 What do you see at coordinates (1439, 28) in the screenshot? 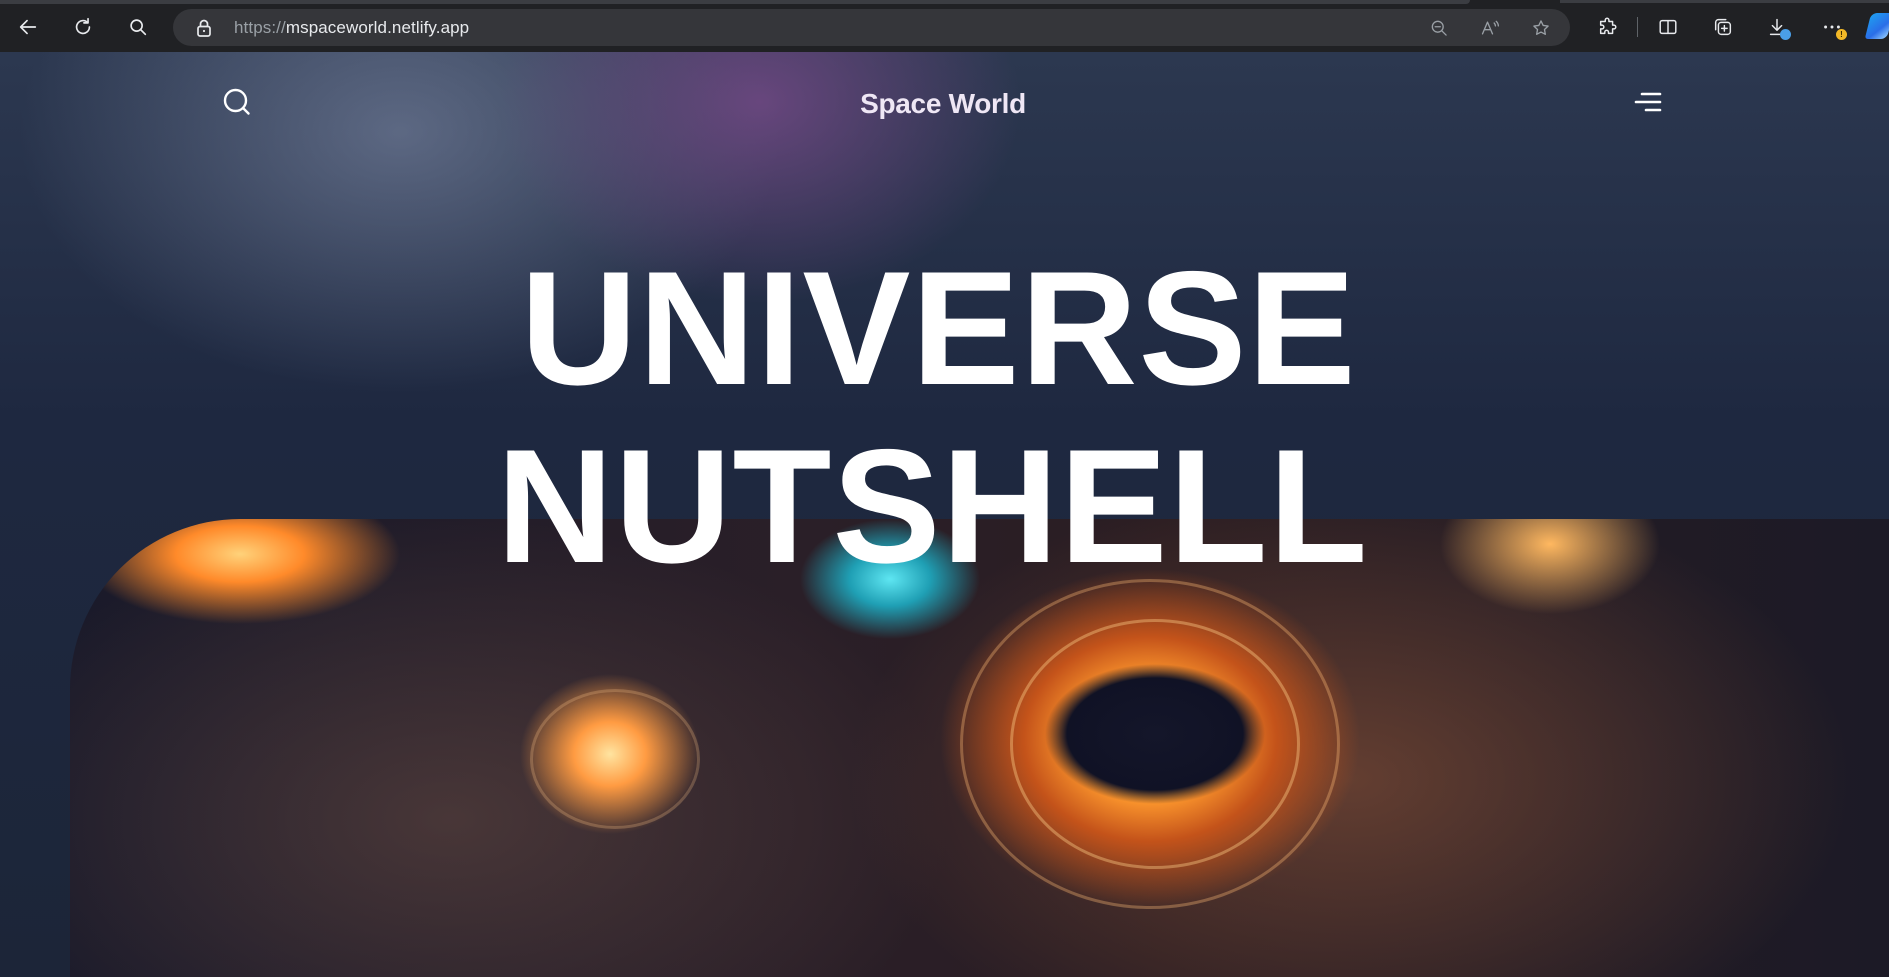
I see `zoom-out-icon` at bounding box center [1439, 28].